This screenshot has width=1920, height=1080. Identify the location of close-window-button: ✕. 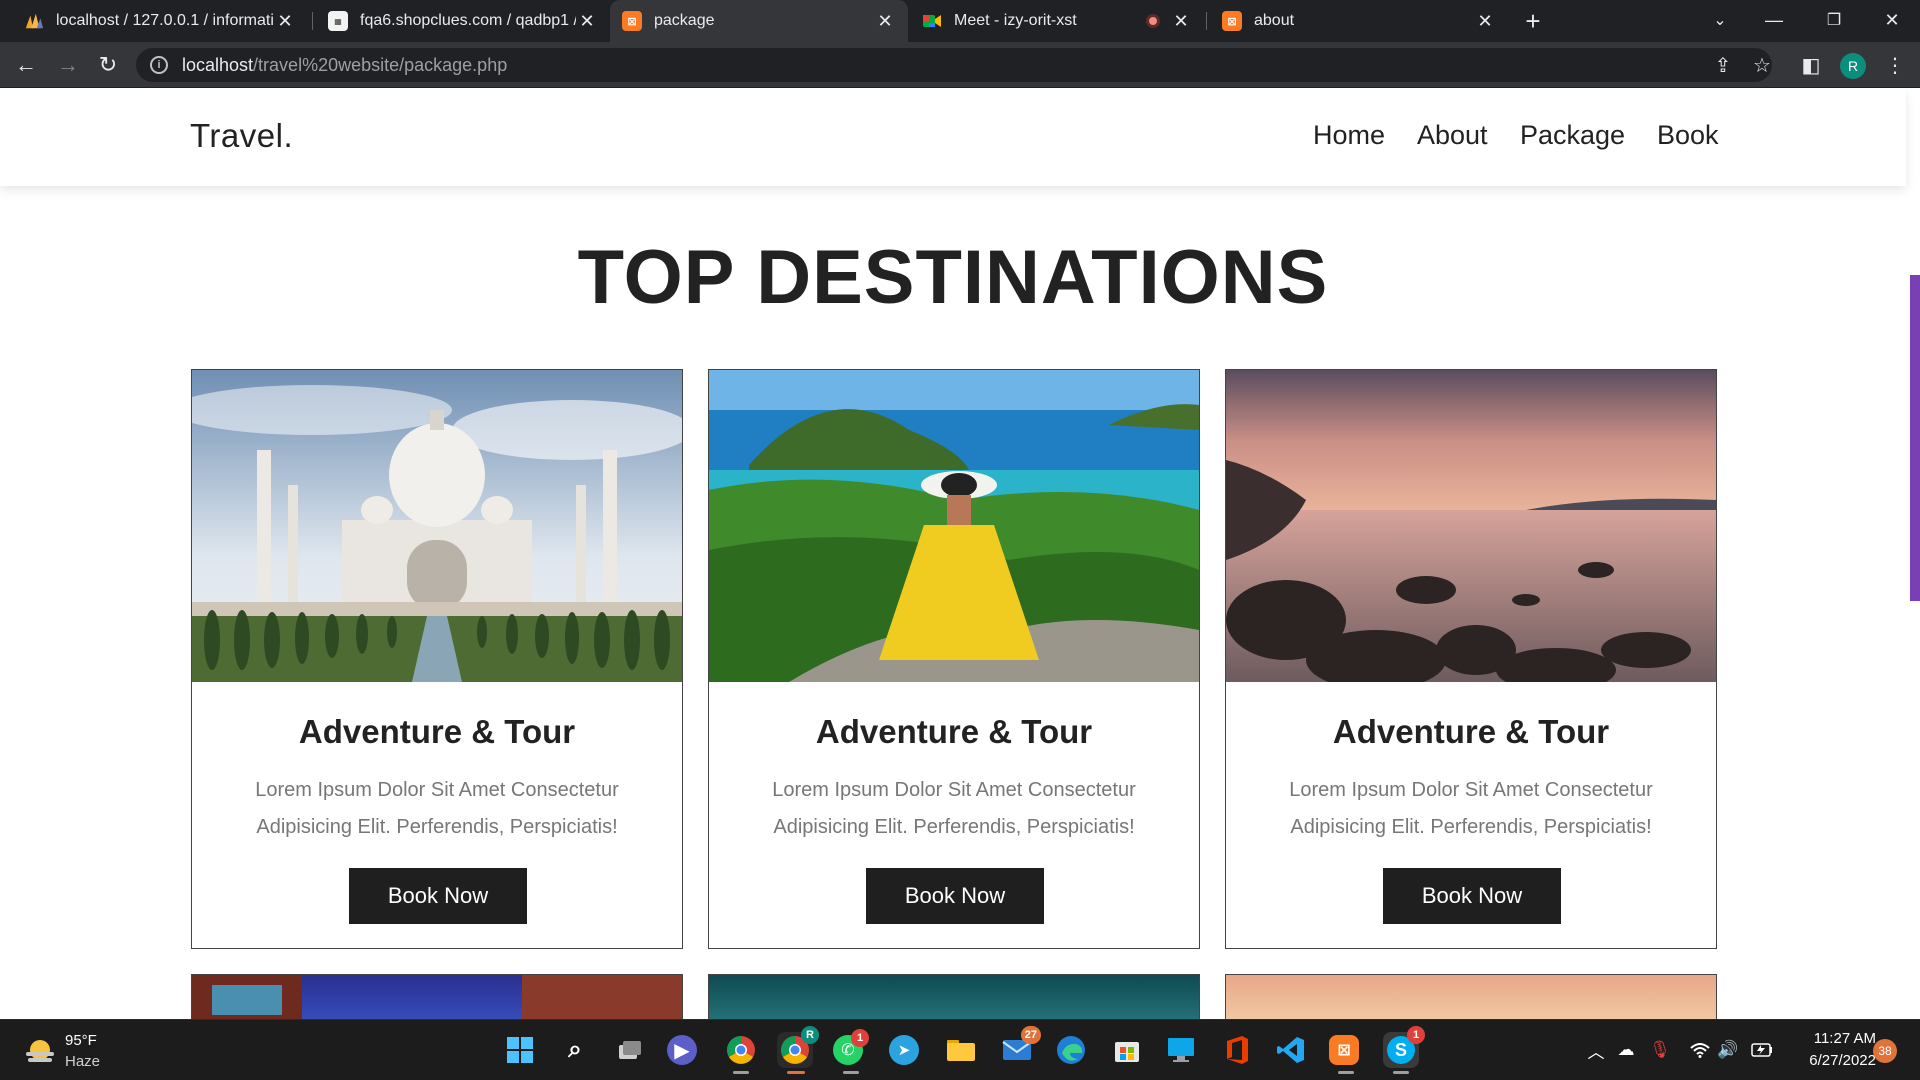
(1892, 20).